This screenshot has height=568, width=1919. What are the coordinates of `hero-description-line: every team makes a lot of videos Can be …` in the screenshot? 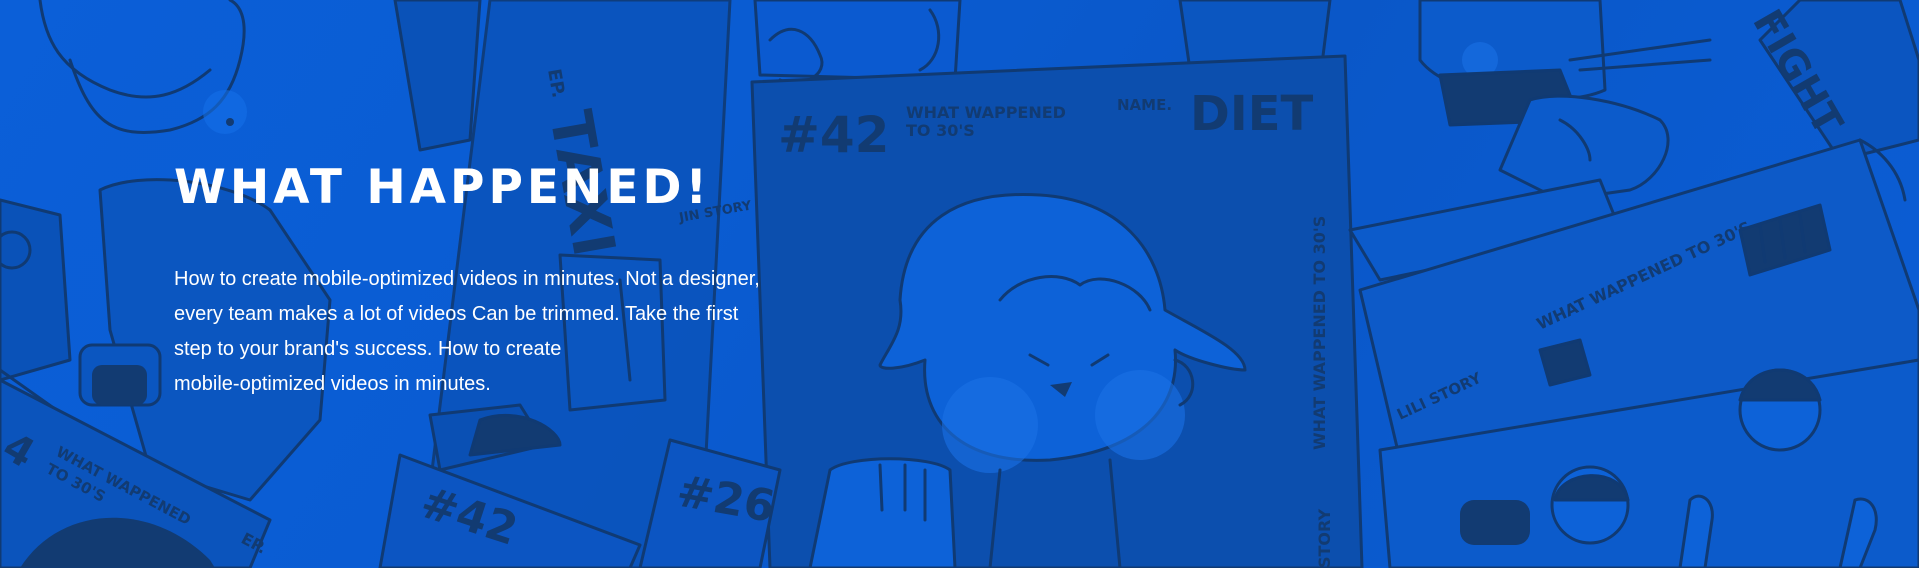 It's located at (456, 314).